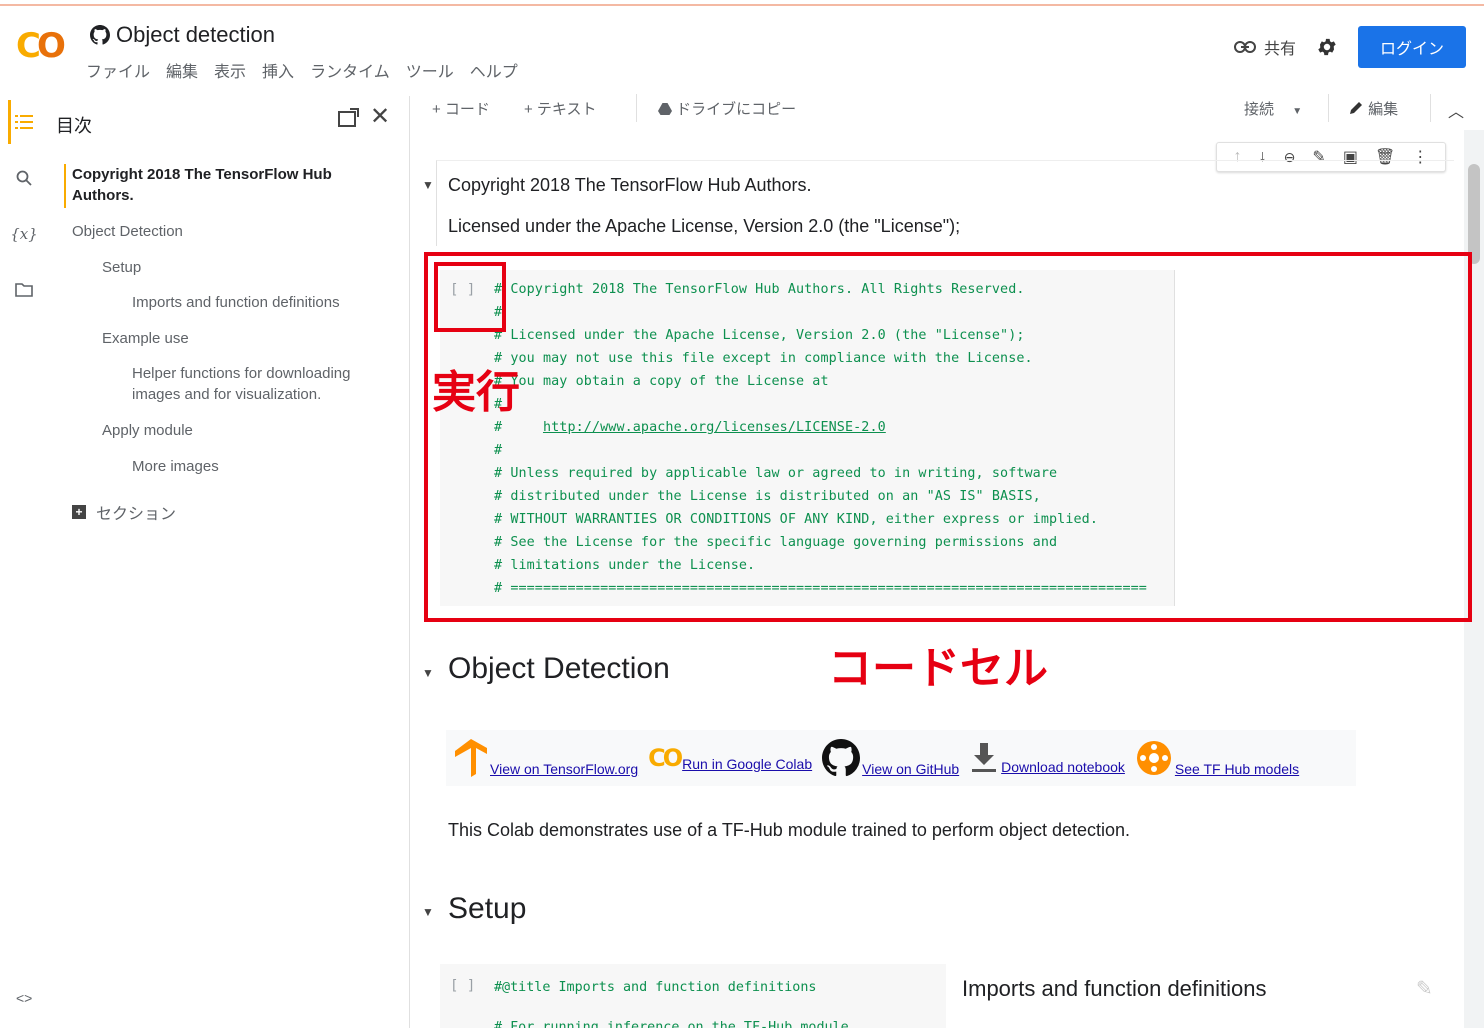  What do you see at coordinates (1244, 47) in the screenshot?
I see `link-icon` at bounding box center [1244, 47].